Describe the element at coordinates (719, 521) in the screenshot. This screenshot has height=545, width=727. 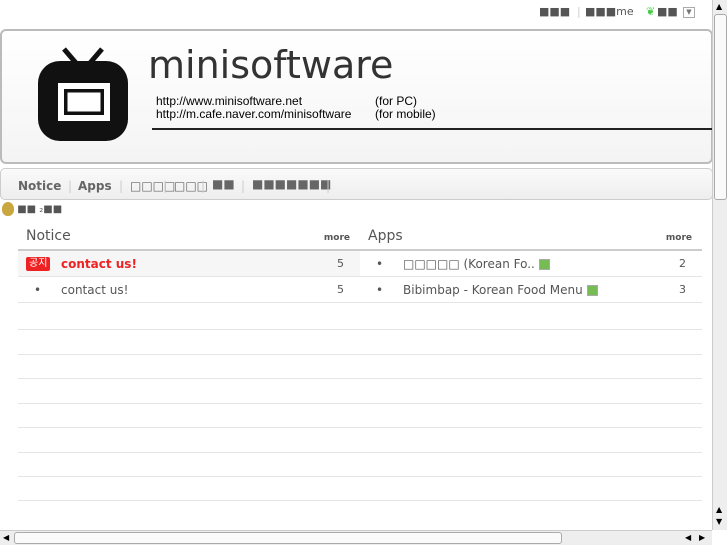
I see `scroll-down-icon: ▼` at that location.